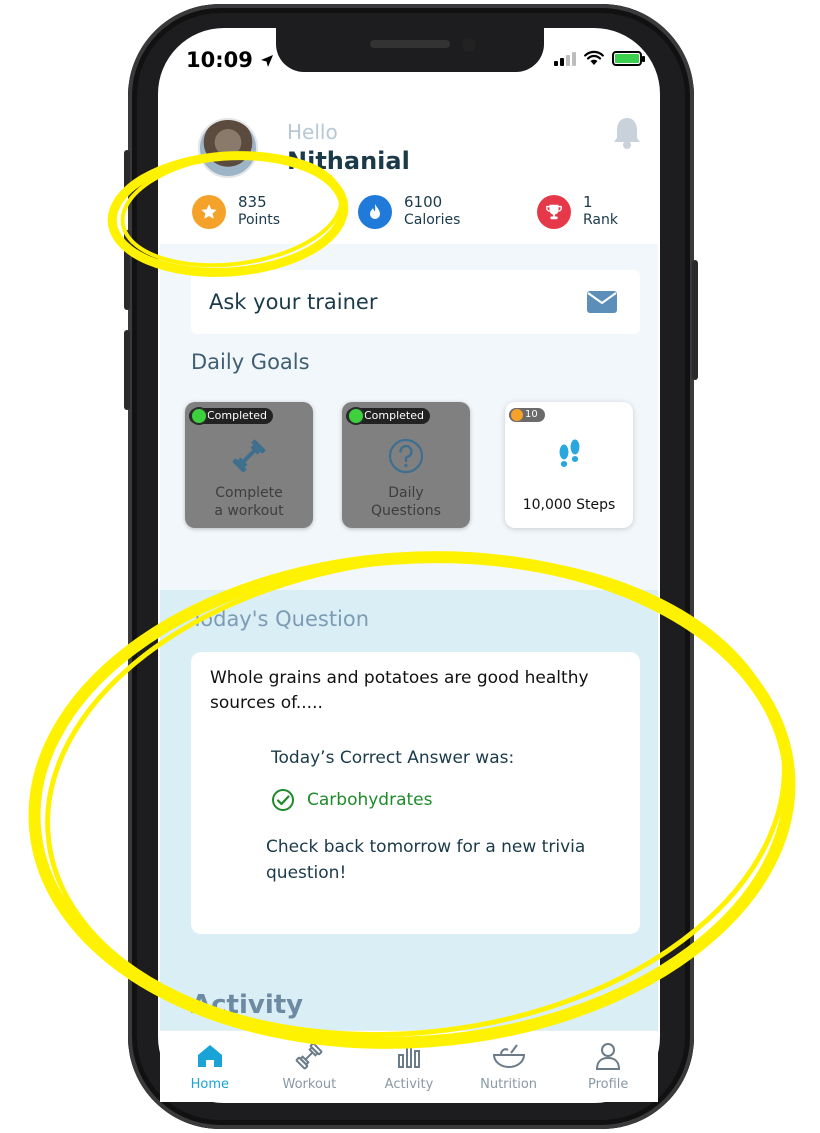 Image resolution: width=820 pixels, height=1133 pixels. I want to click on rank-label: Rank, so click(600, 220).